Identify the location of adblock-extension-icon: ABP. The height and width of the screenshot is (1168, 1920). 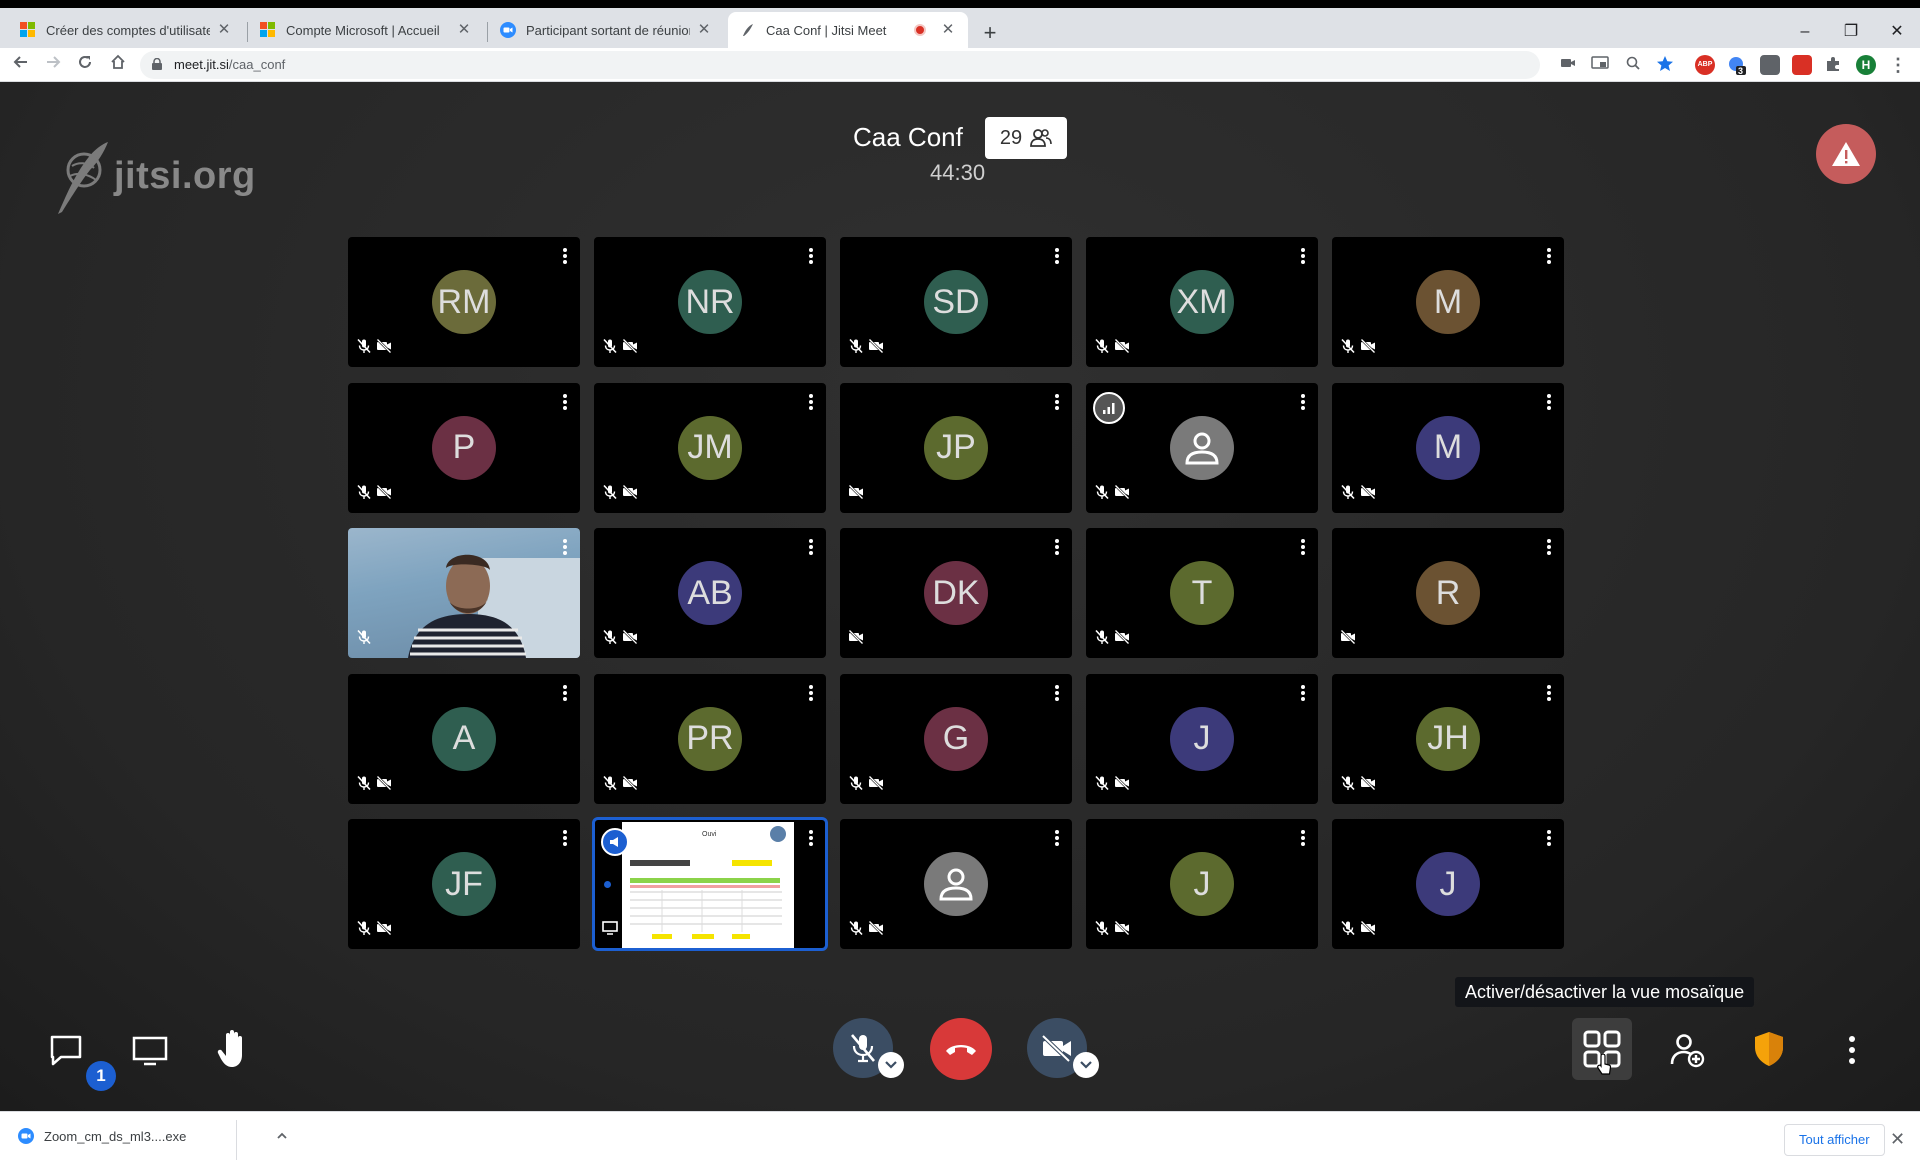
(1705, 65).